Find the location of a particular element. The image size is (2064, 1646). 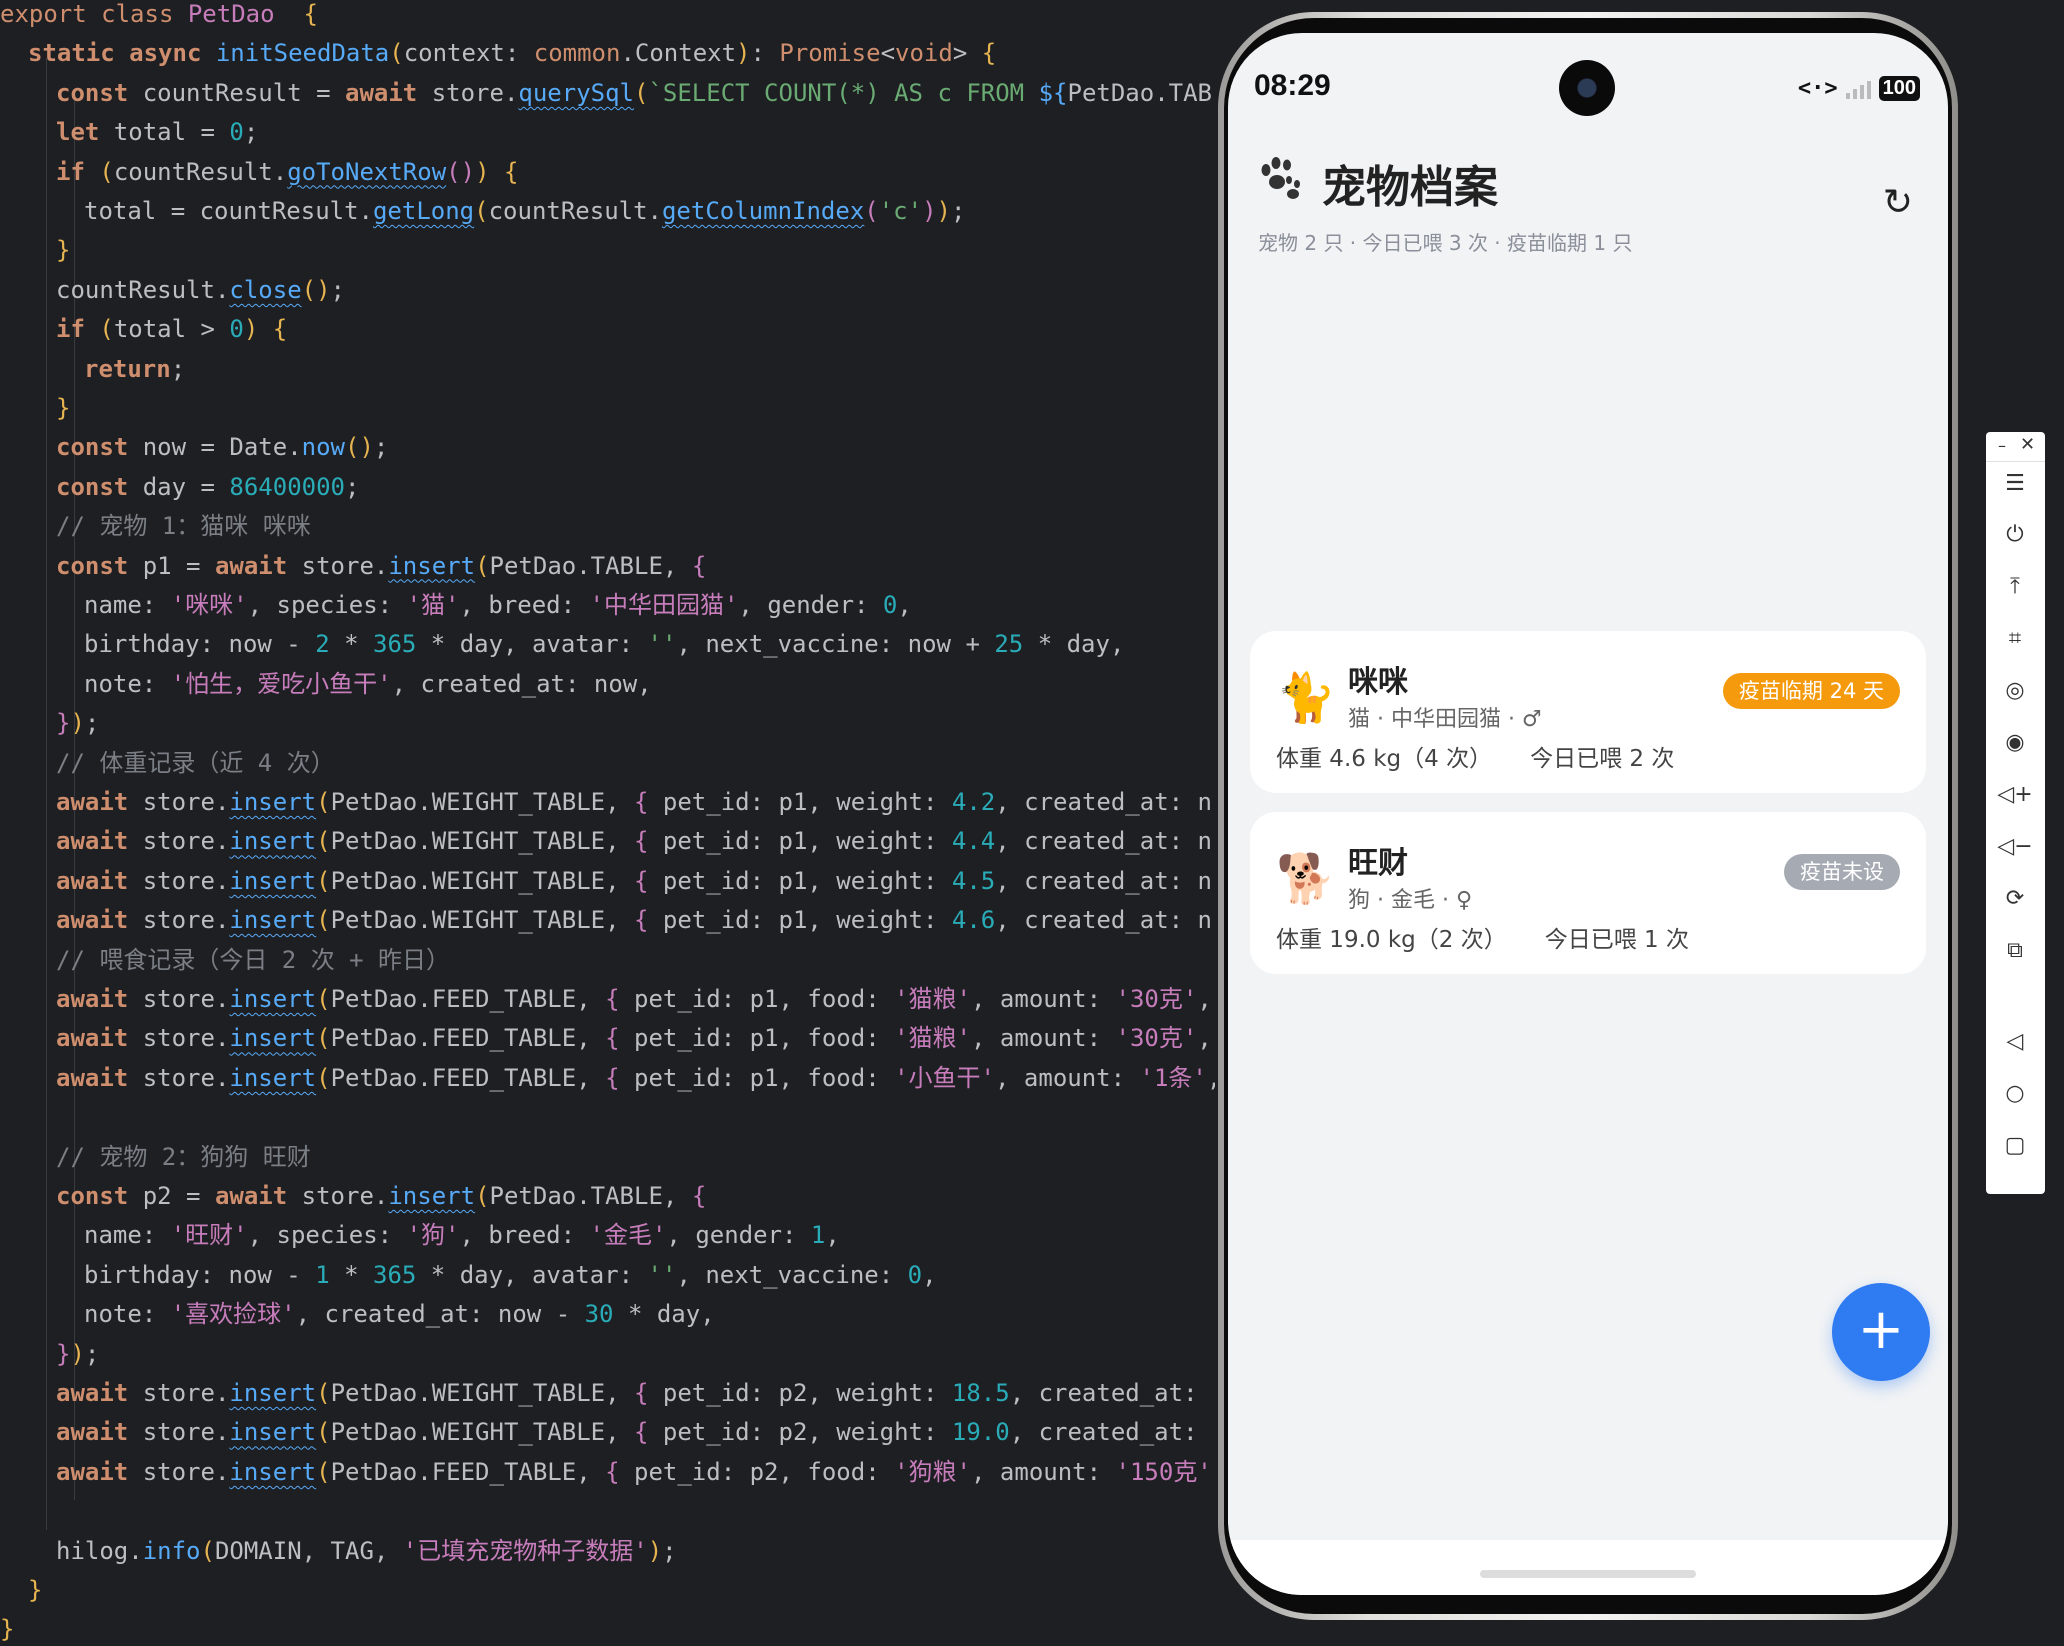

add-pet-button: + is located at coordinates (1881, 1332).